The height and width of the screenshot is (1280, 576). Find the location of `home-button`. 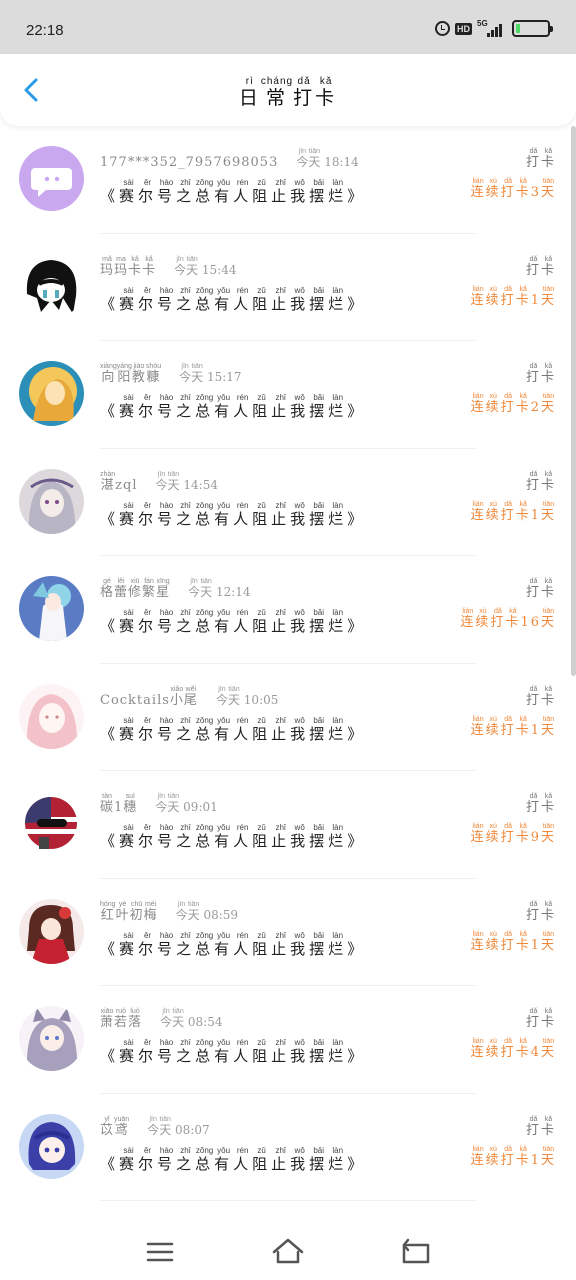

home-button is located at coordinates (288, 1252).